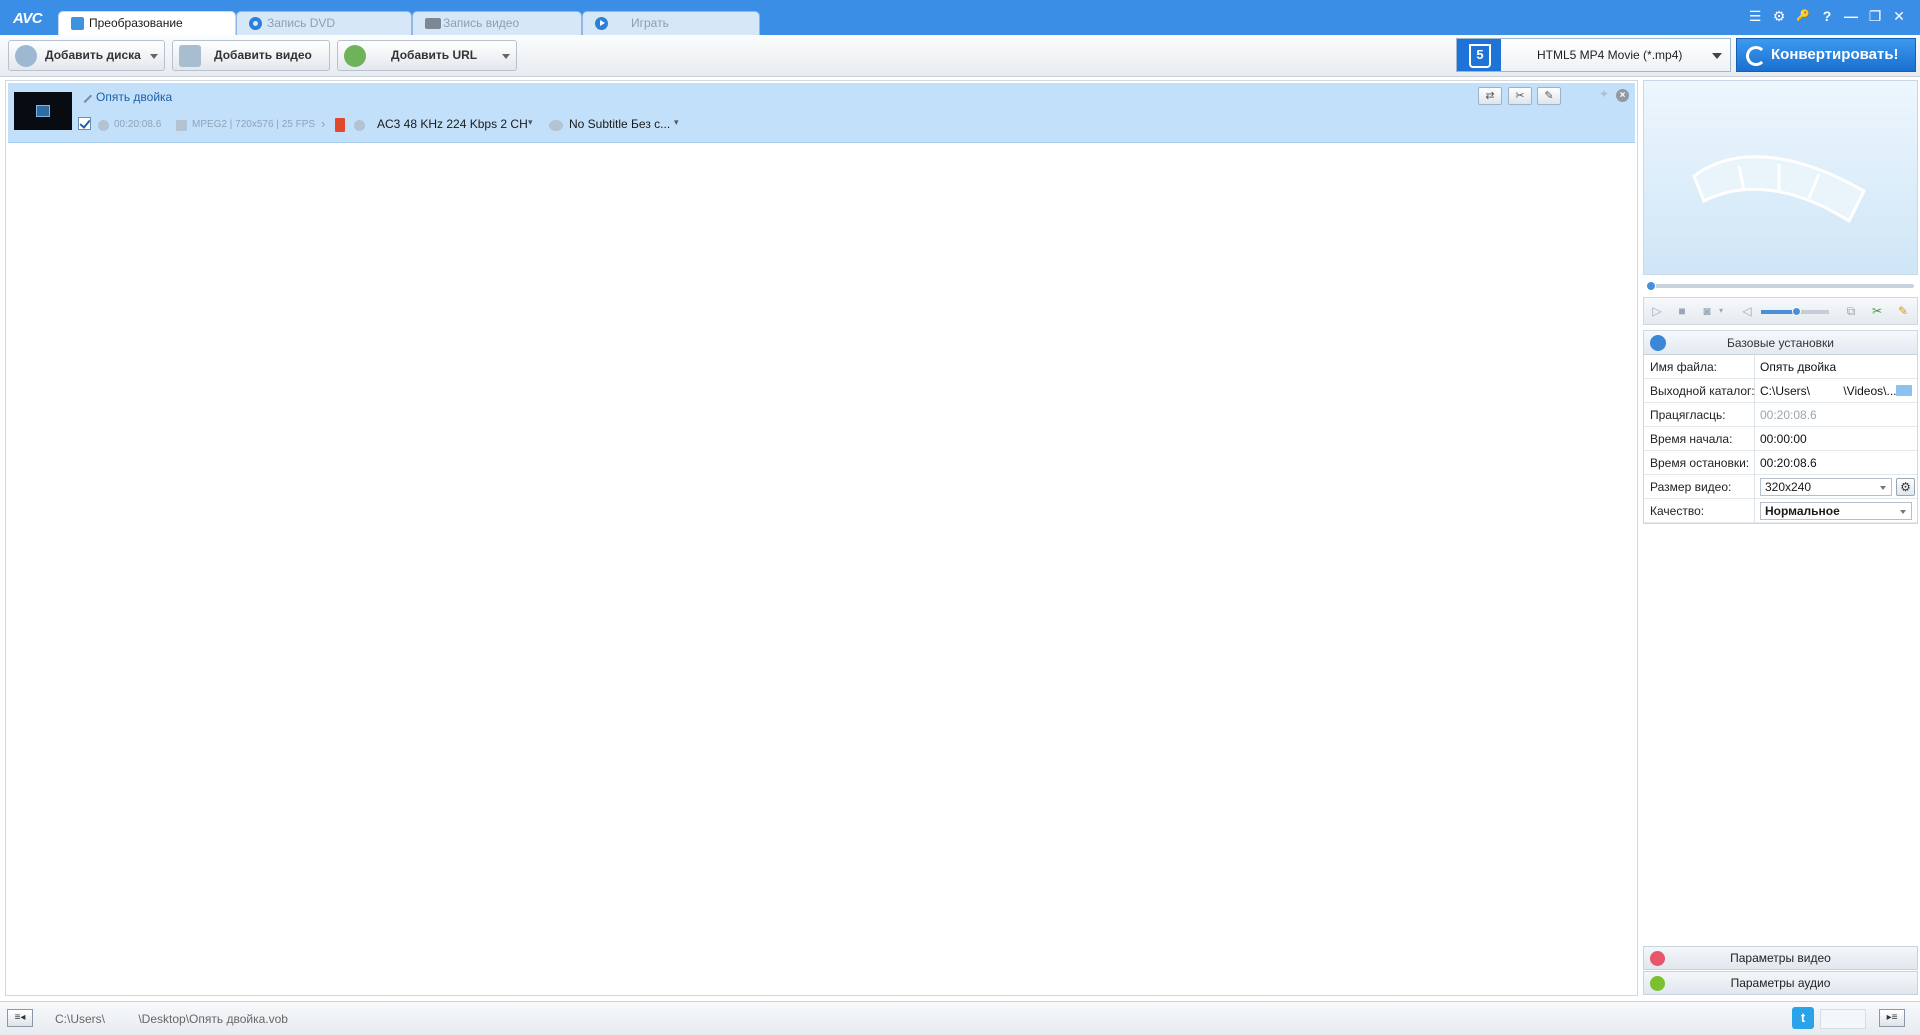  I want to click on tab-convert: Преобразование, so click(147, 23).